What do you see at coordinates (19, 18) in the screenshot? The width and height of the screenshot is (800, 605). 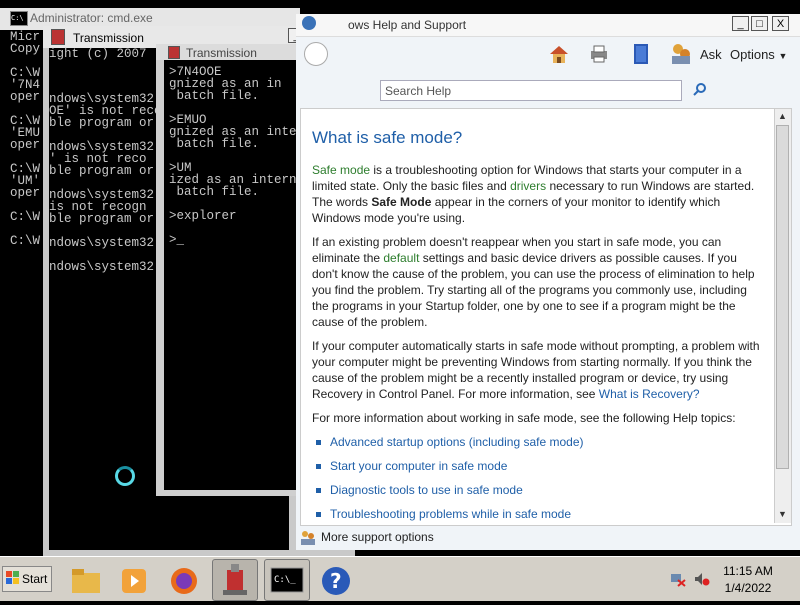 I see `cmd-icon: C:\` at bounding box center [19, 18].